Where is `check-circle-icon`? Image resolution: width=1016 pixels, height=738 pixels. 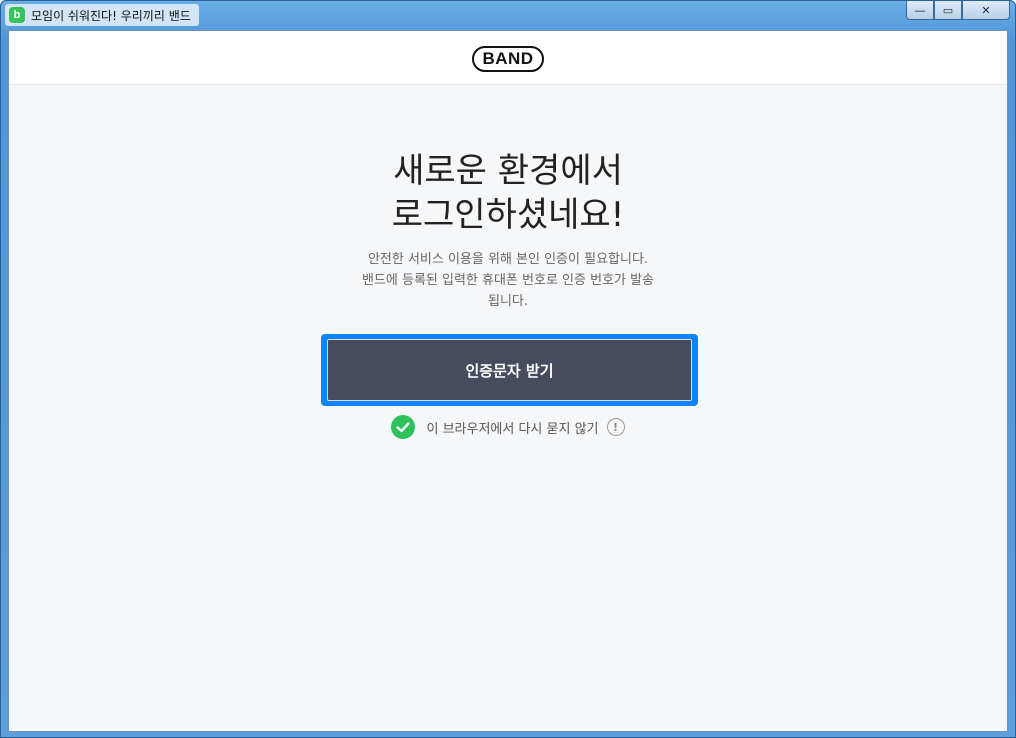 check-circle-icon is located at coordinates (403, 427).